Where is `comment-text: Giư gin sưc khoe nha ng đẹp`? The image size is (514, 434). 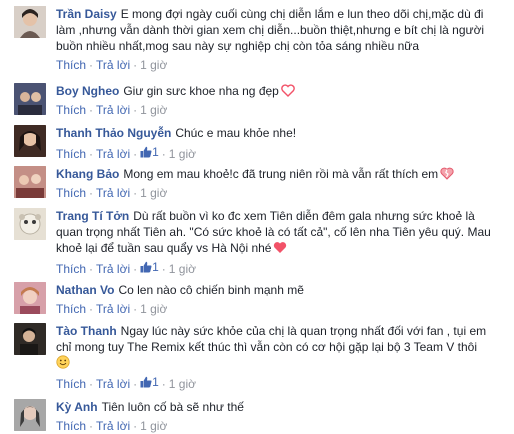
comment-text: Giư gin sưc khoe nha ng đẹp is located at coordinates (201, 91).